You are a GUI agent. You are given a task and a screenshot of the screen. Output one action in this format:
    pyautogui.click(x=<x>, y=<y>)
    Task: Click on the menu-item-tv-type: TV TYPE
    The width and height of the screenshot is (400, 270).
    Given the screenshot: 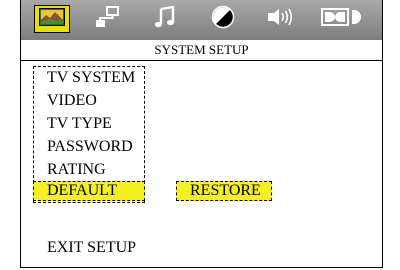 What is the action you would take?
    pyautogui.click(x=79, y=124)
    